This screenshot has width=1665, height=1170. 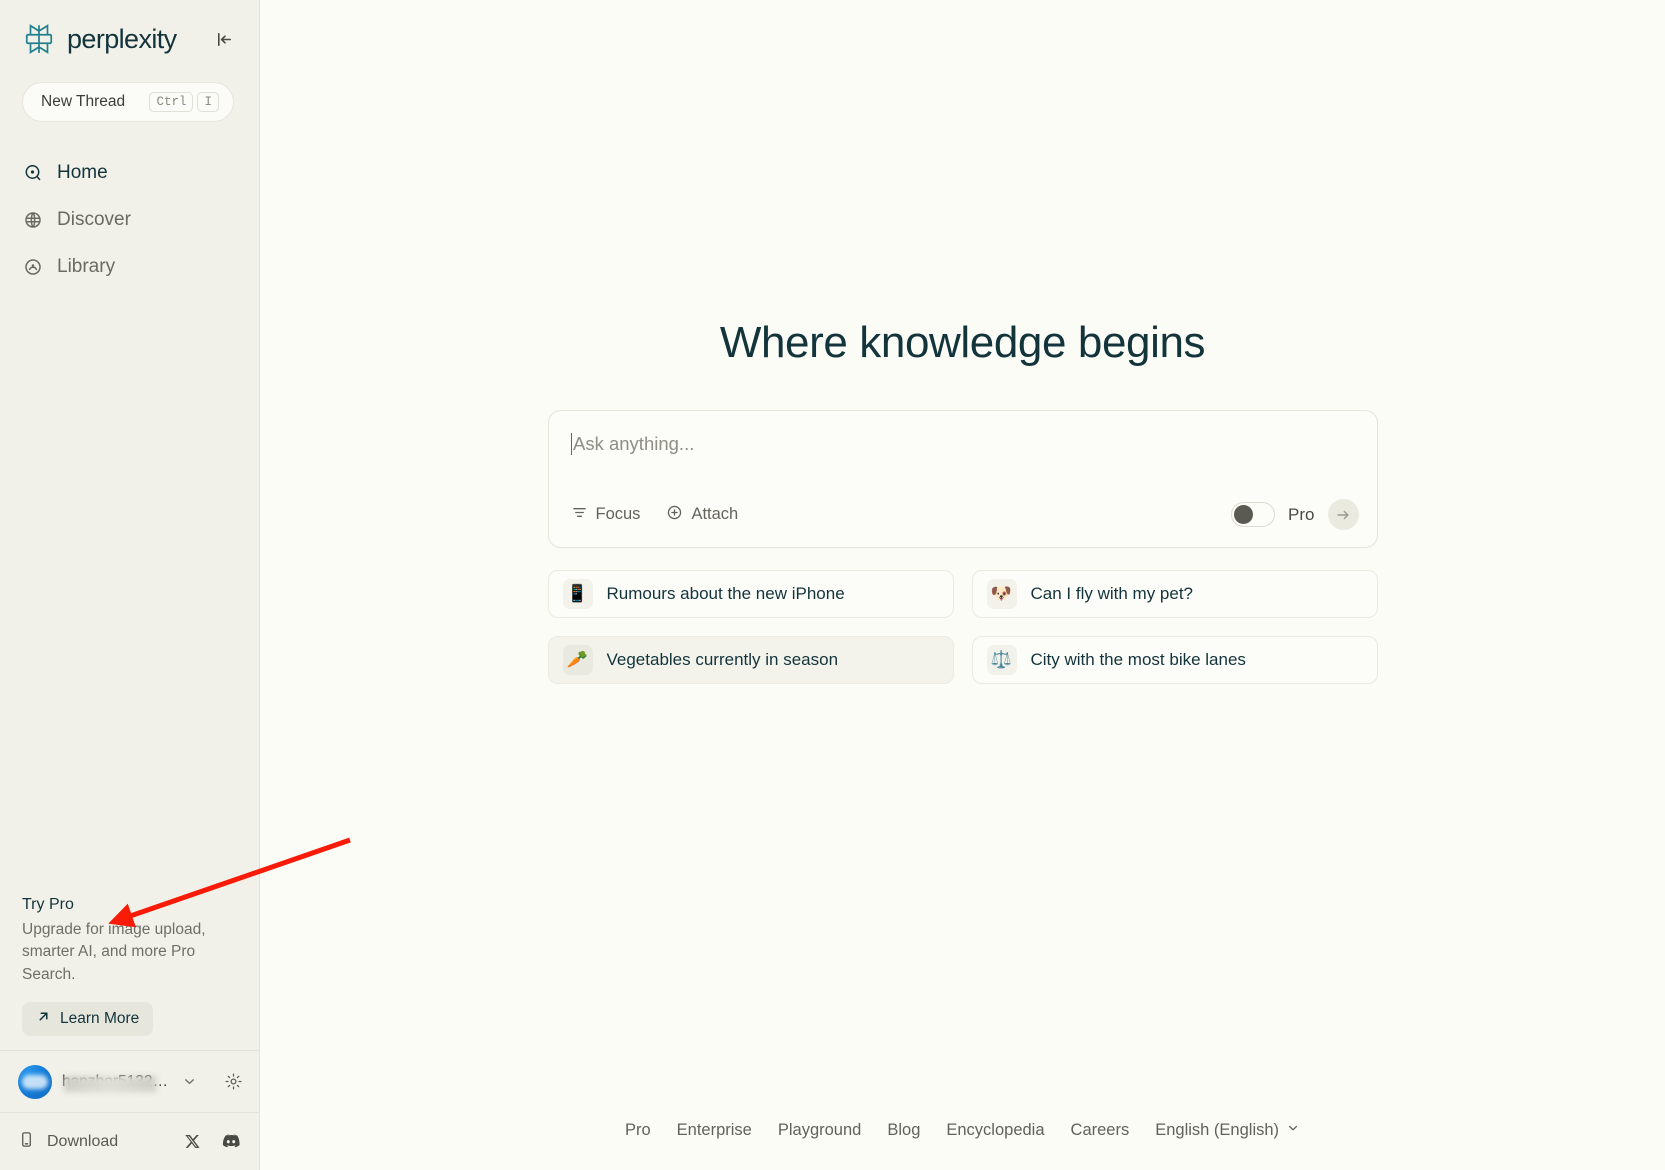 What do you see at coordinates (83, 101) in the screenshot?
I see `new-thread-label: New Thread` at bounding box center [83, 101].